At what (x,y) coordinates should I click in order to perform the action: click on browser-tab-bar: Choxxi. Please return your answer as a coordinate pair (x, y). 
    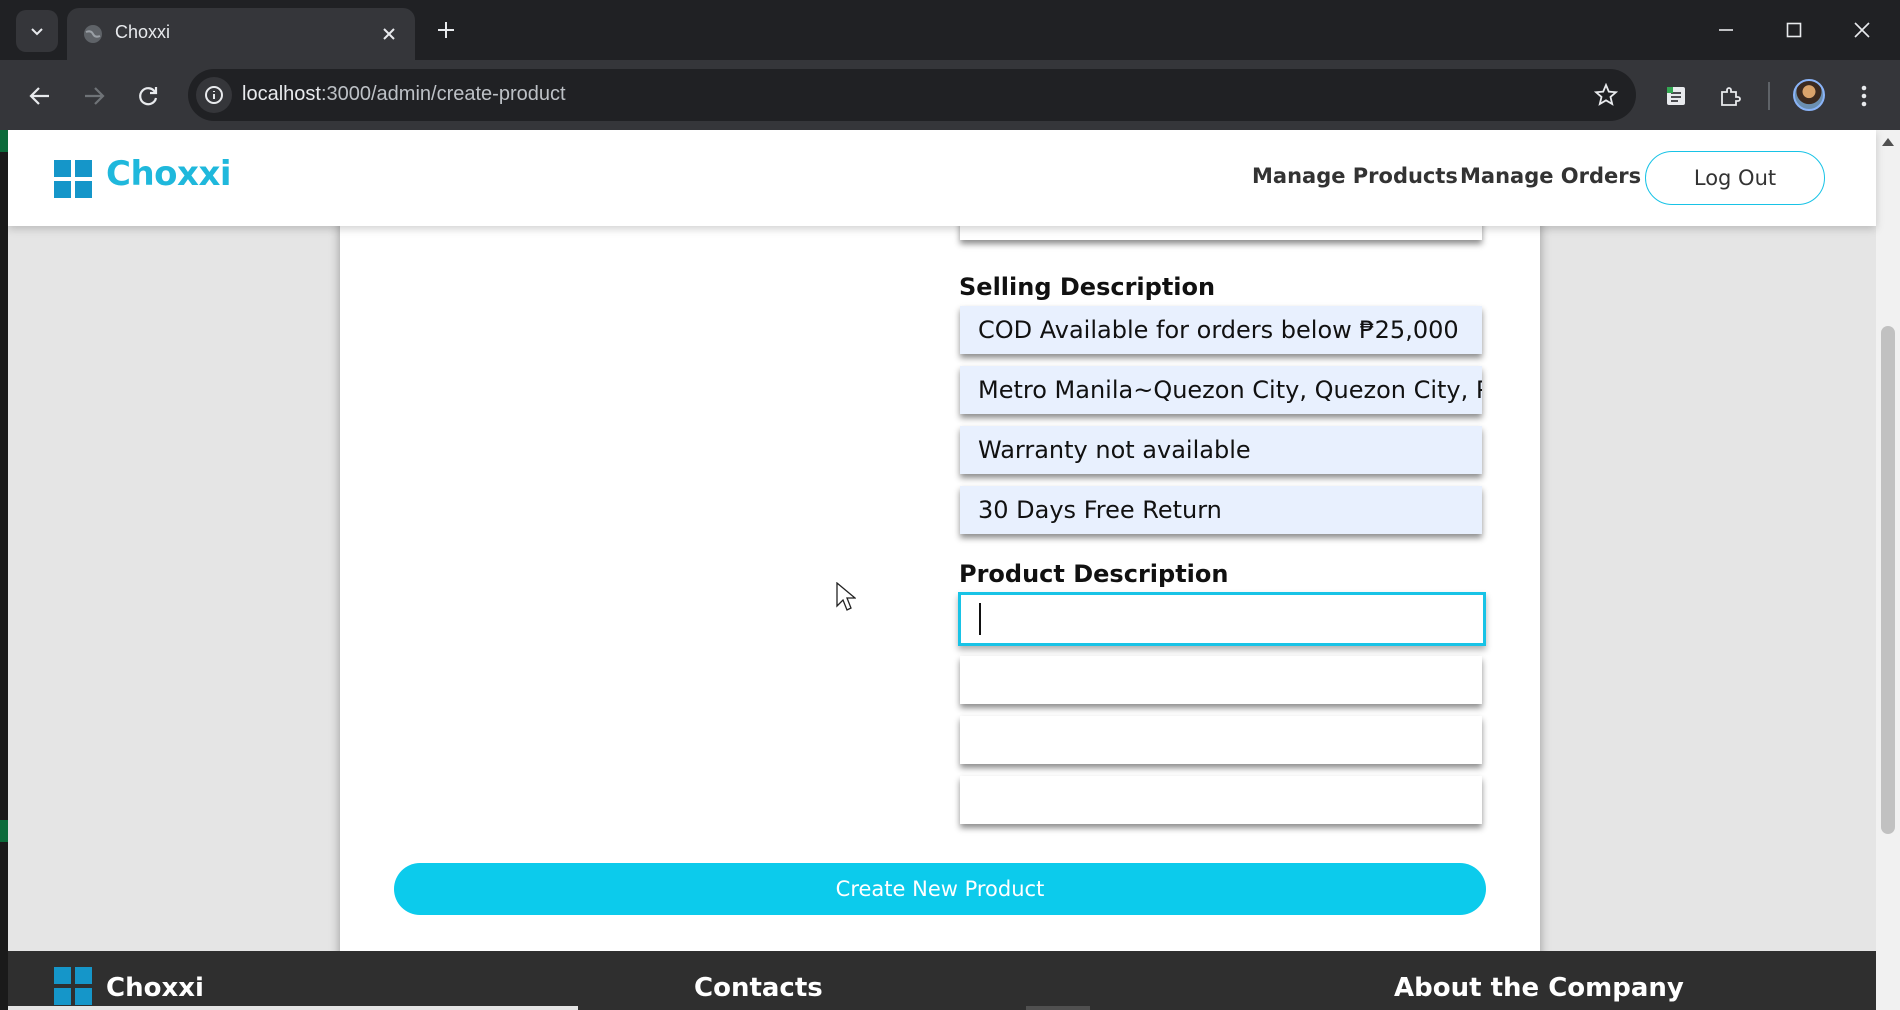
    Looking at the image, I should click on (950, 30).